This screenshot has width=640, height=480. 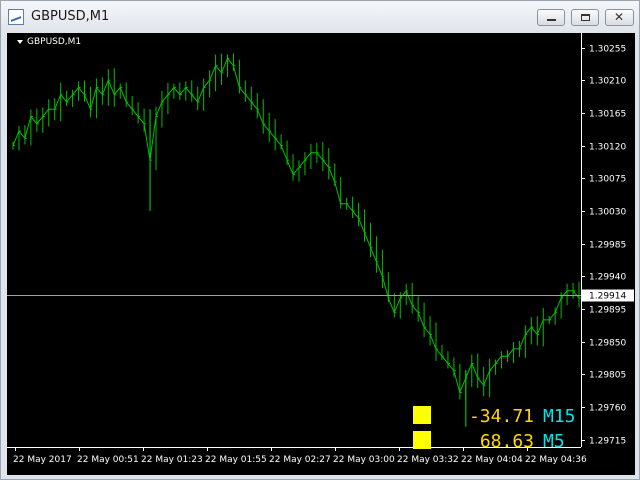 I want to click on x-tick-label: 22 May 00:51, so click(x=108, y=460).